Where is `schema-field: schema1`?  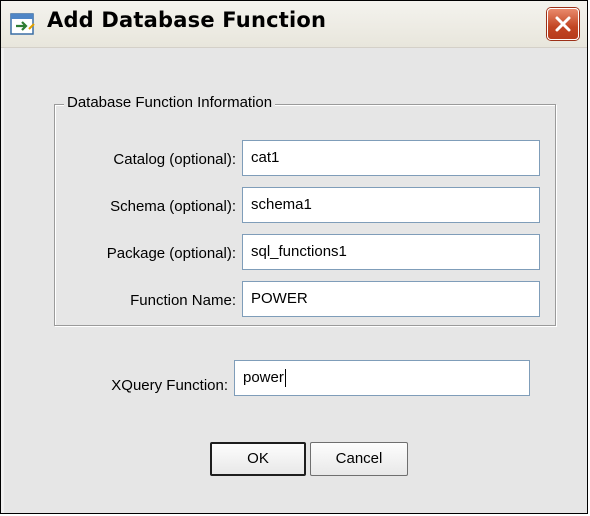
schema-field: schema1 is located at coordinates (391, 205).